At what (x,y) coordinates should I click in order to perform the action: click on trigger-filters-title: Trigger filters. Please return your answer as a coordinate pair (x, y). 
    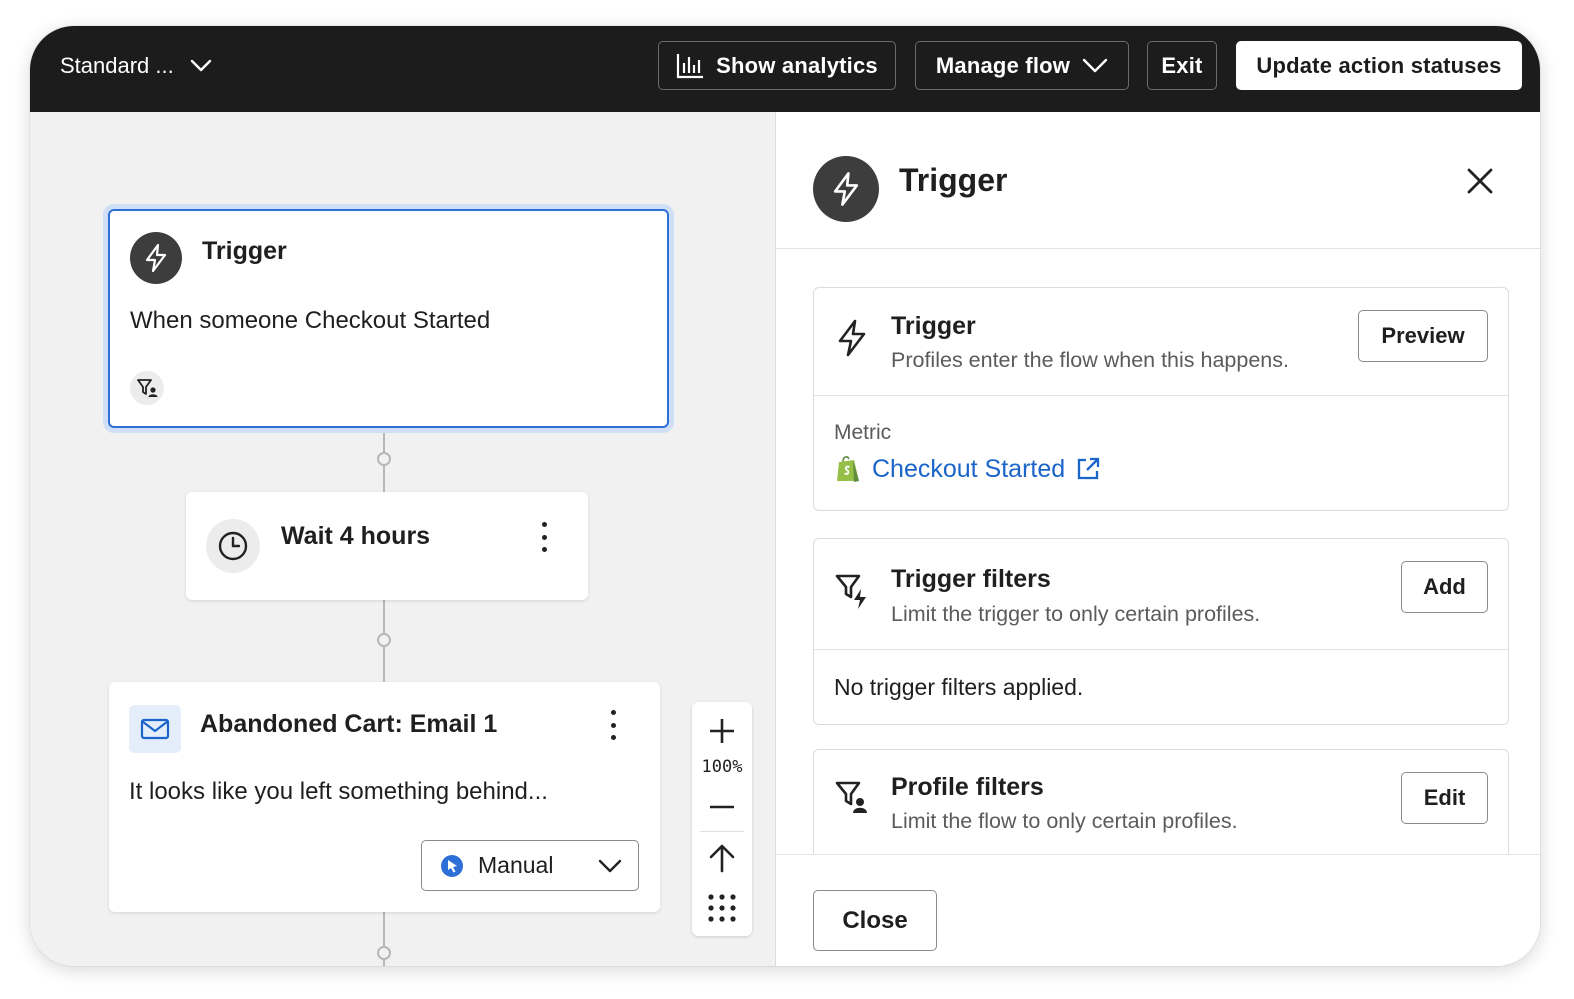
    Looking at the image, I should click on (971, 579).